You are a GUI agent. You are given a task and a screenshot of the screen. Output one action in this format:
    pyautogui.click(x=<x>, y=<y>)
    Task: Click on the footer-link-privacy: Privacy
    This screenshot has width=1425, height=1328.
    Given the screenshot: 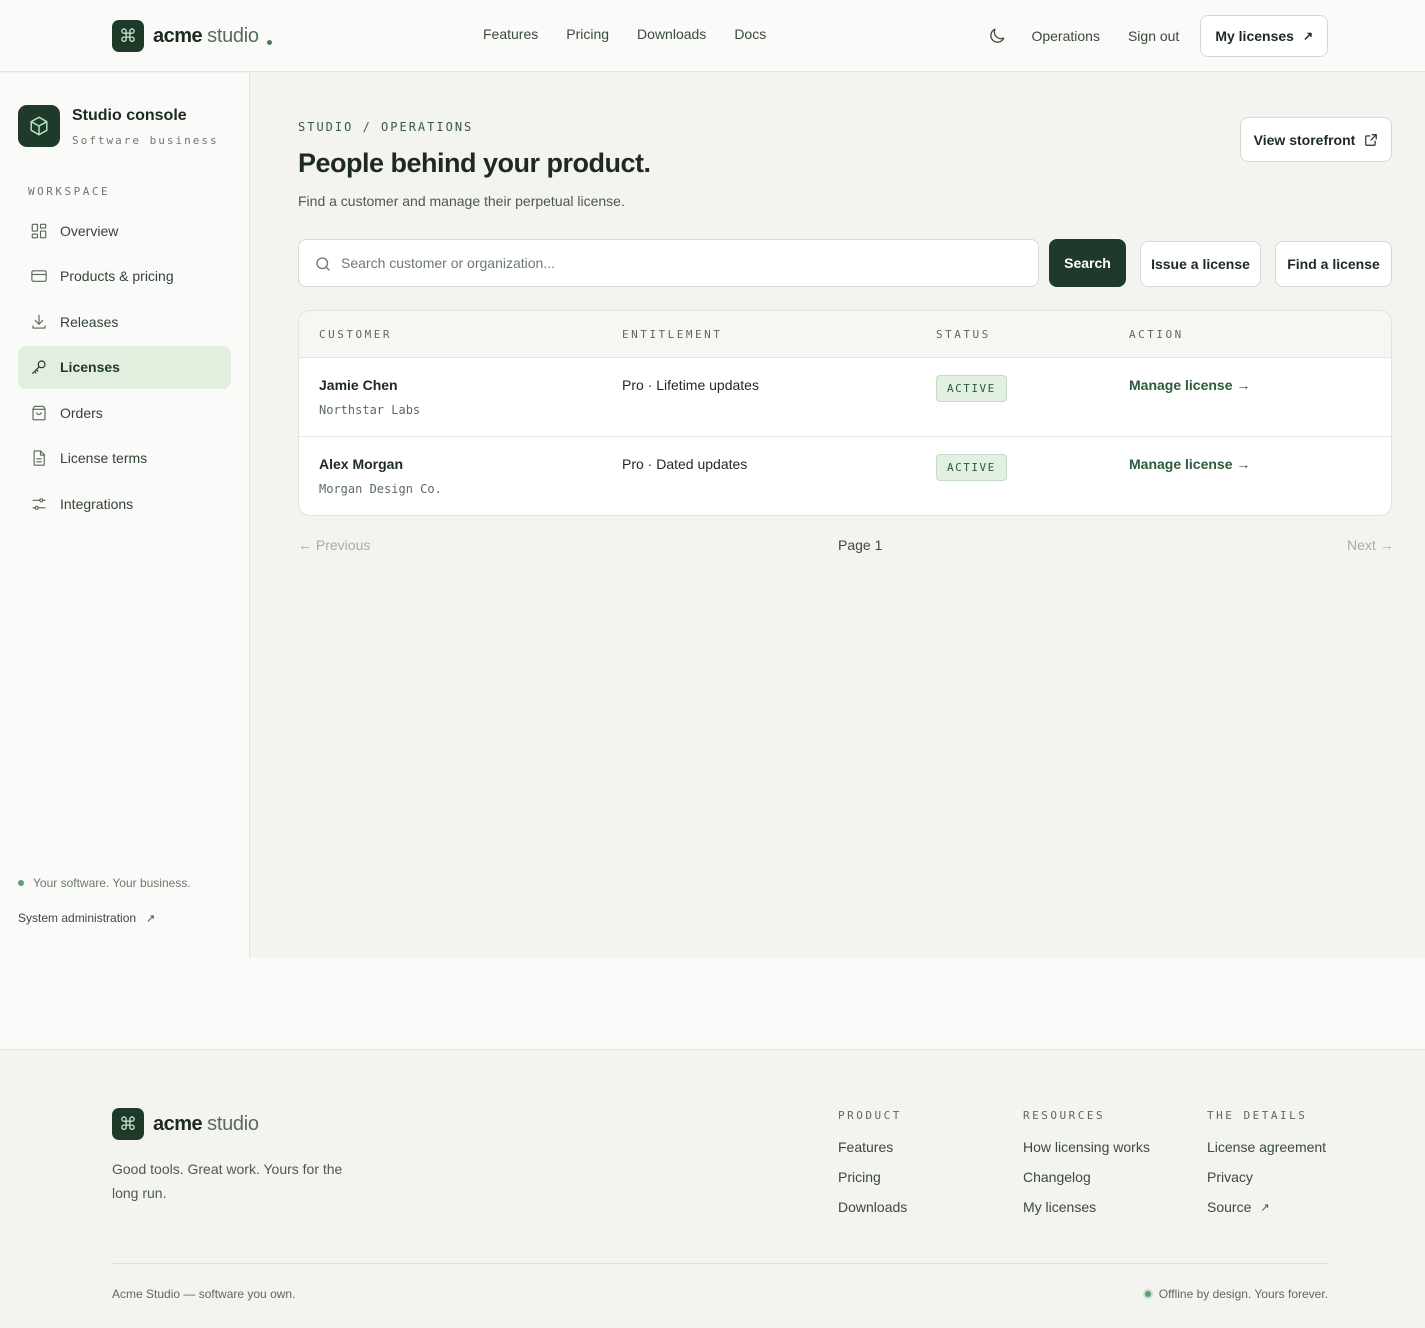 What is the action you would take?
    pyautogui.click(x=1266, y=1177)
    